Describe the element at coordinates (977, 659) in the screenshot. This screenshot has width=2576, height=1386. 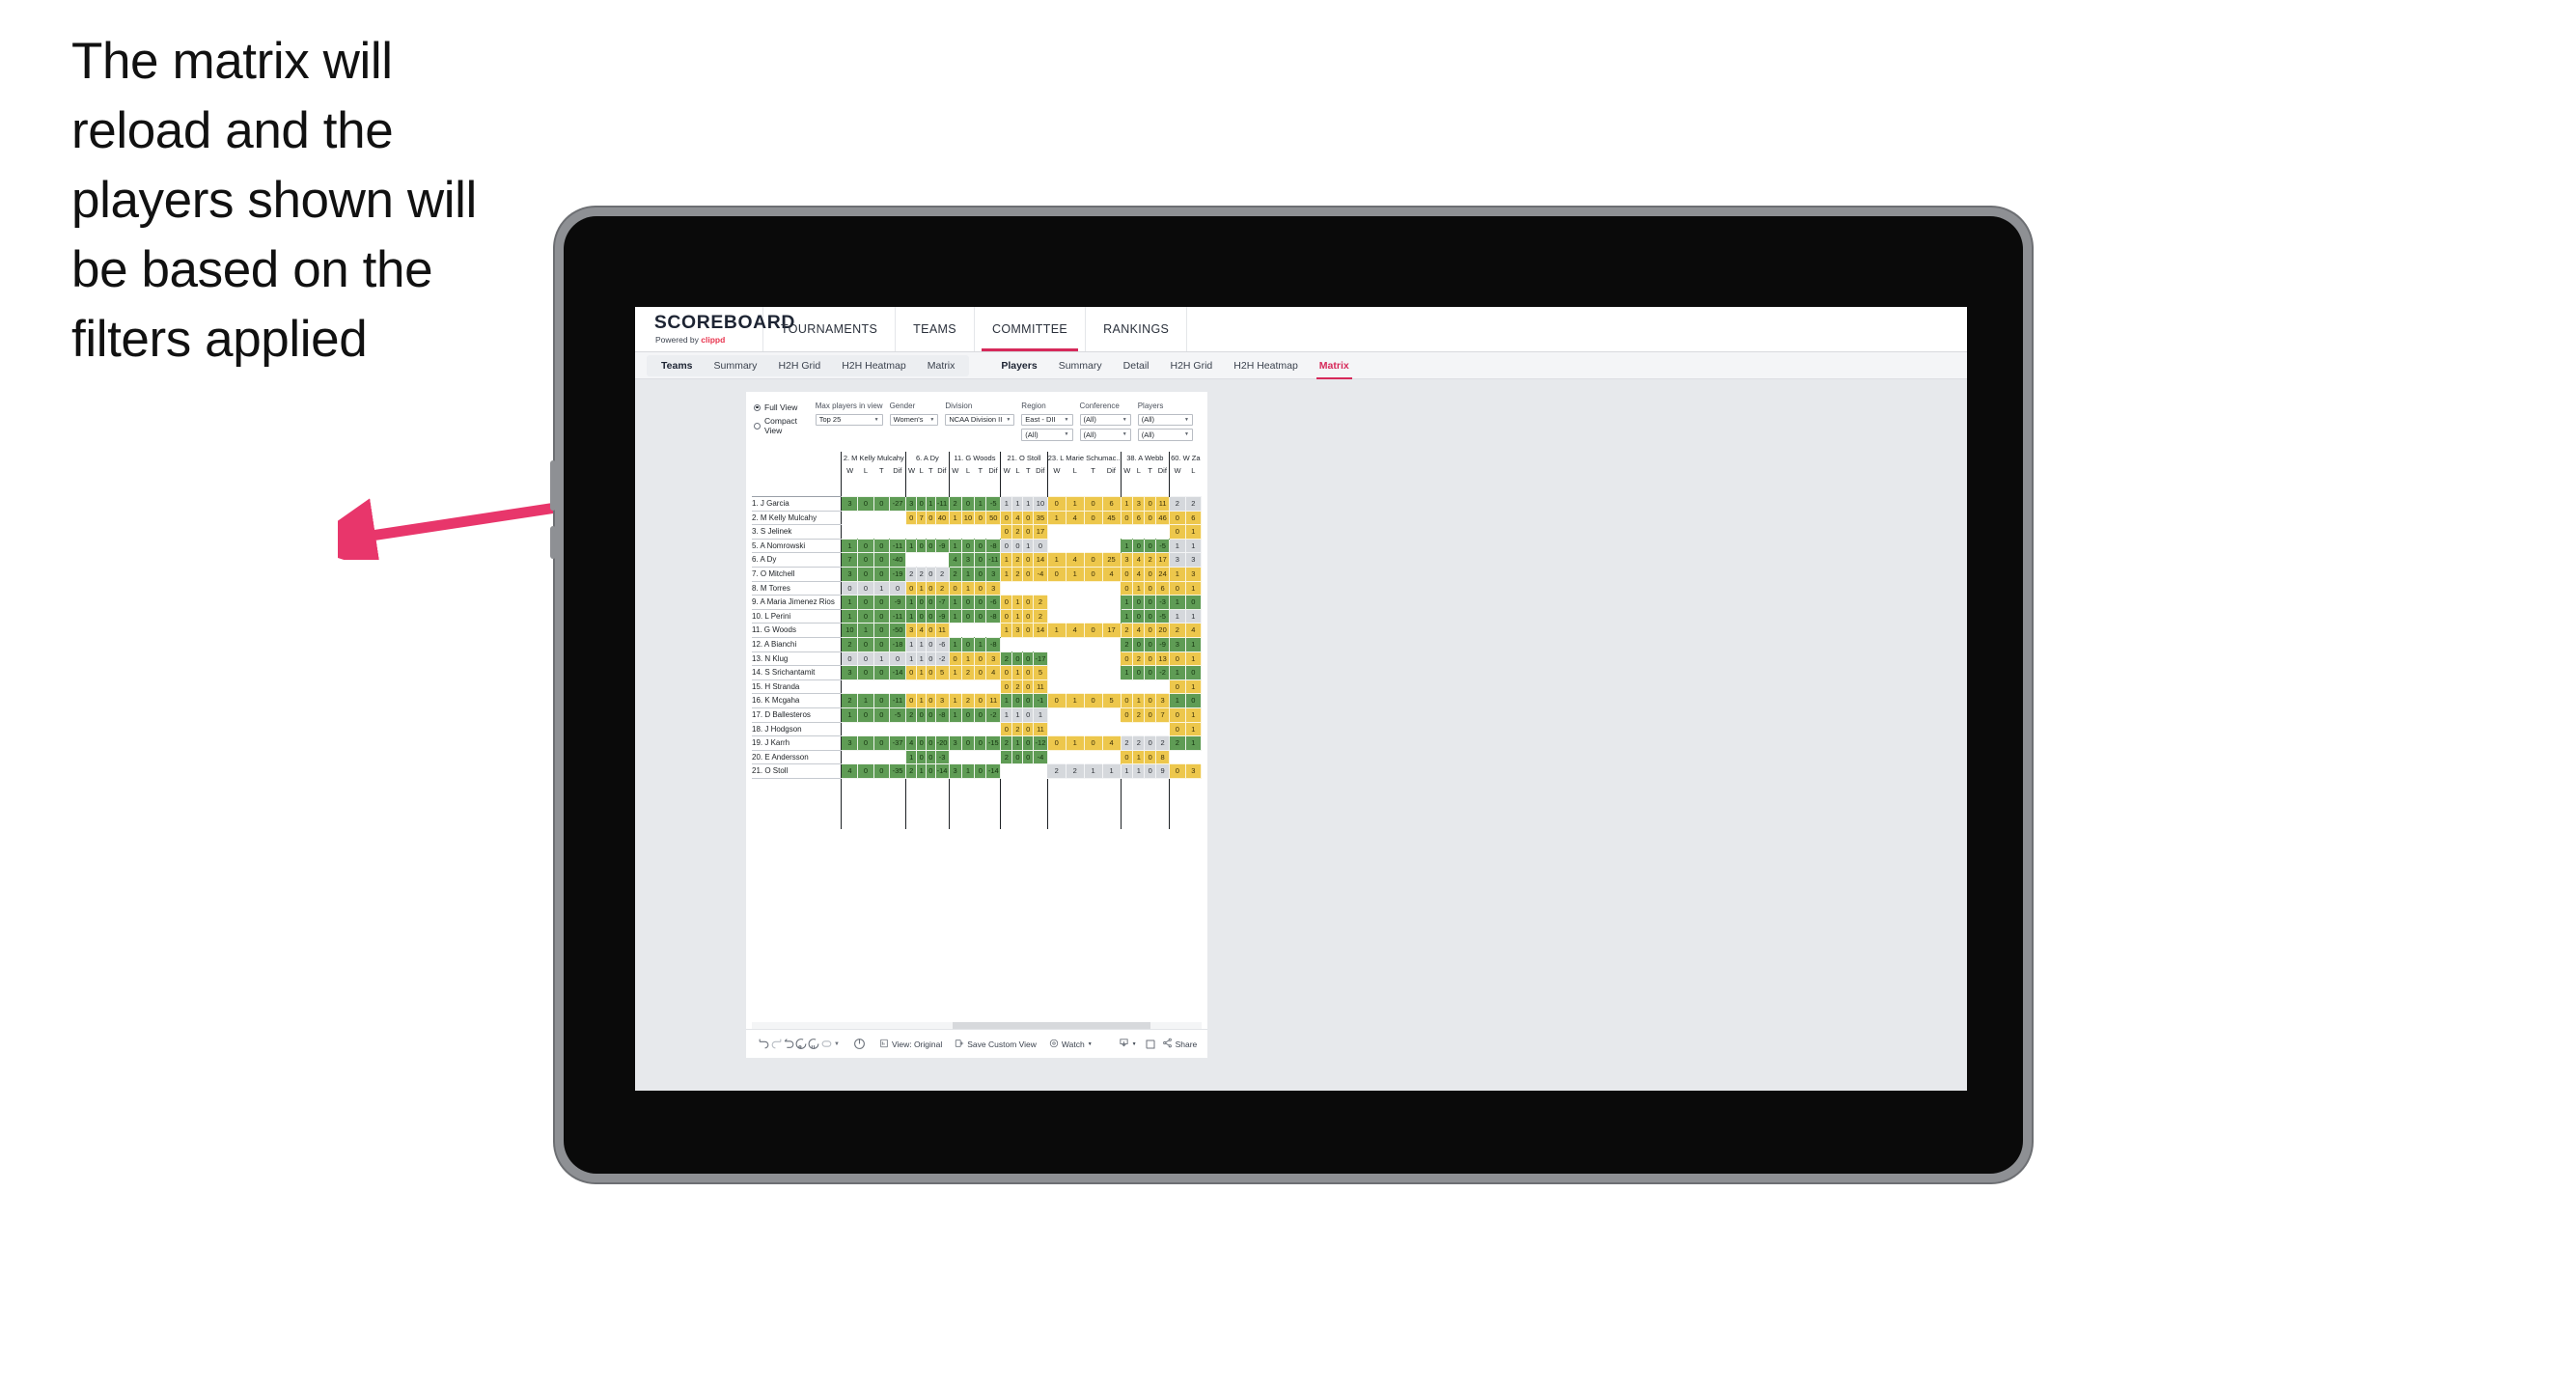
I see `matrix-row: 13. N Klug 0 0 1 0 1 1 0 -2 0 1 0 3 2 0 0 -17 0 2 0 13 0 1` at that location.